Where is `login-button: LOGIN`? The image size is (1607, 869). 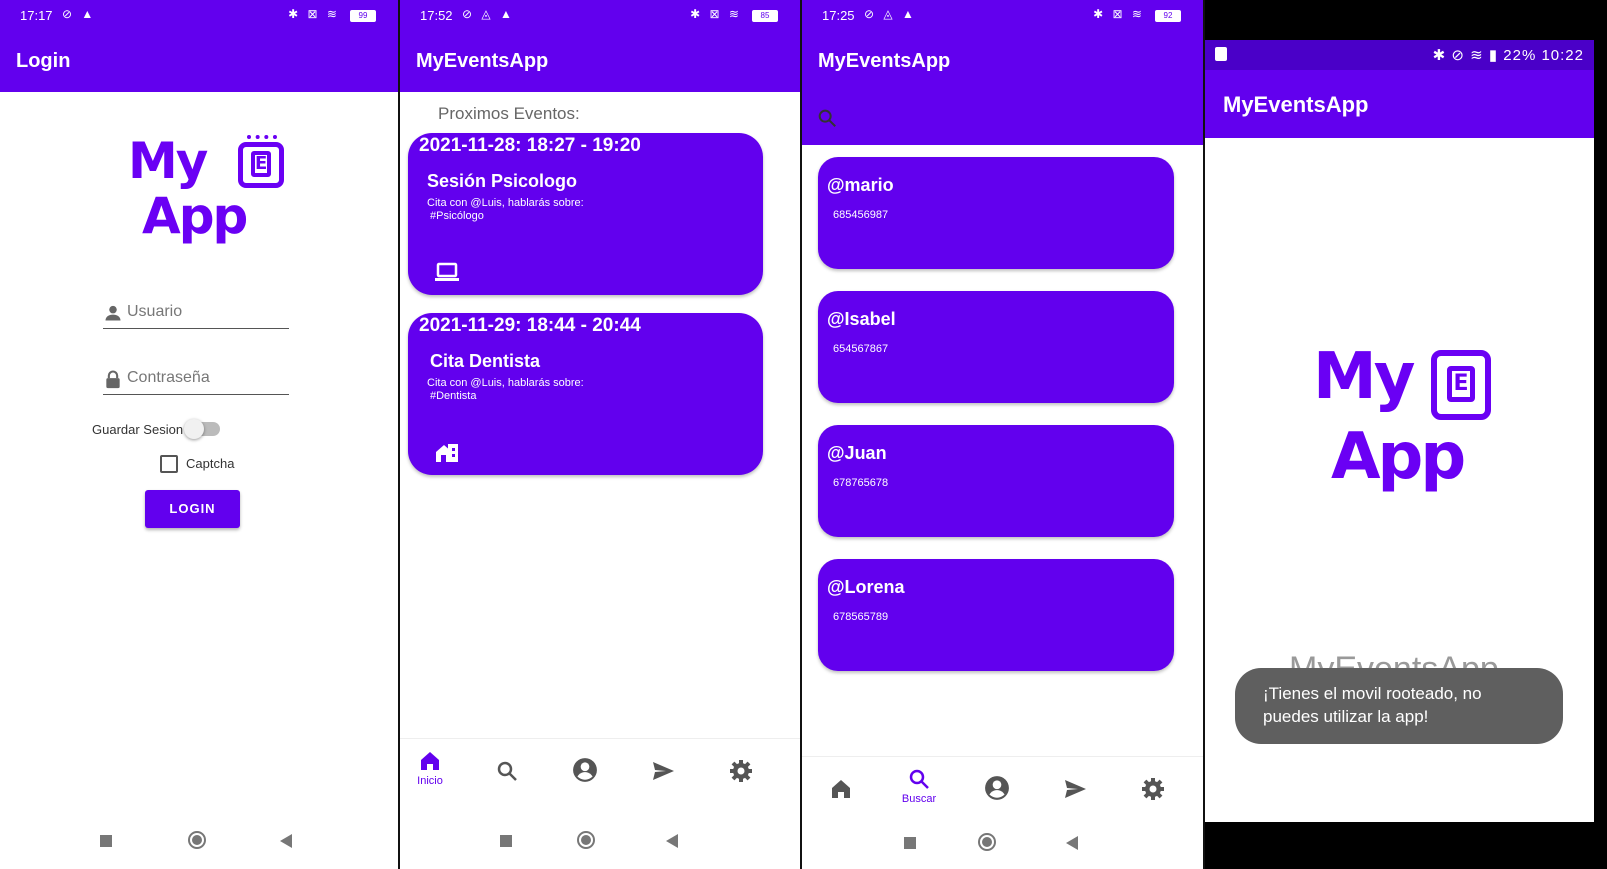 login-button: LOGIN is located at coordinates (192, 509).